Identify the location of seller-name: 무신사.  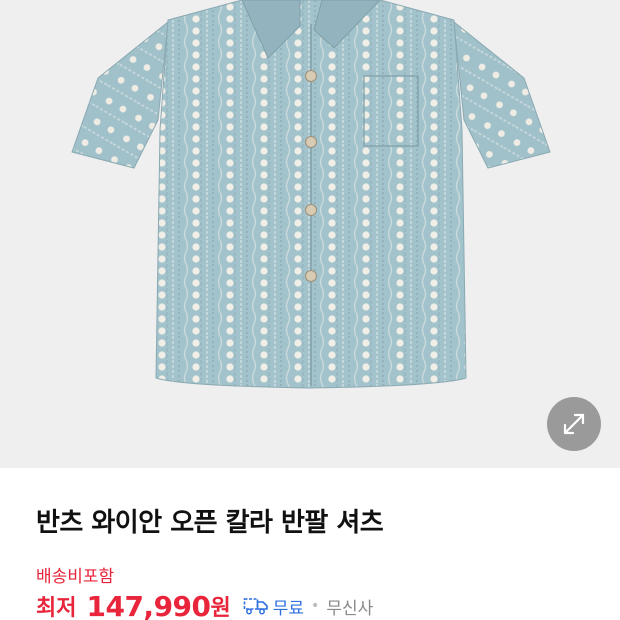
(349, 606).